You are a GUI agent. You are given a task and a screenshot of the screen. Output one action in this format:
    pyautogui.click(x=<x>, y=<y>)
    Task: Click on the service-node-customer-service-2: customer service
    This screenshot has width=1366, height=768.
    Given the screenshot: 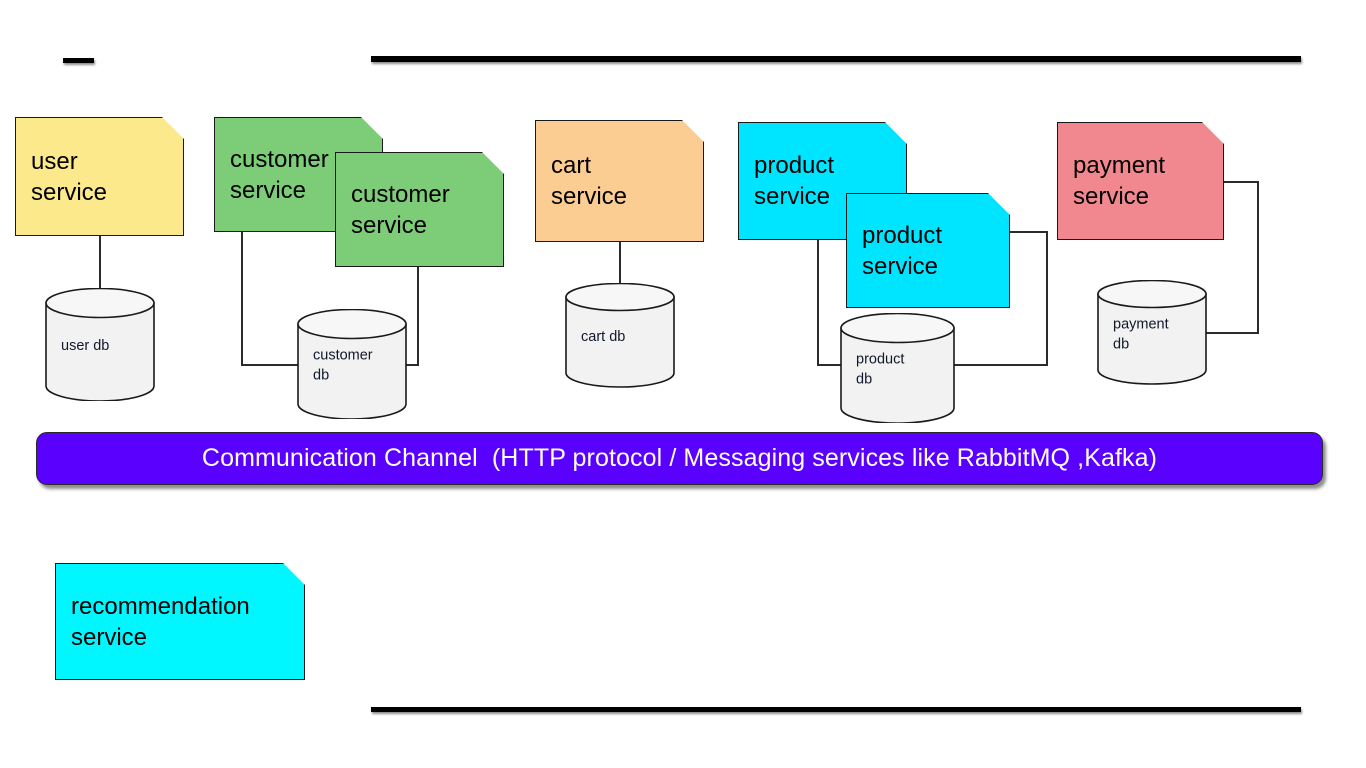 What is the action you would take?
    pyautogui.click(x=419, y=209)
    